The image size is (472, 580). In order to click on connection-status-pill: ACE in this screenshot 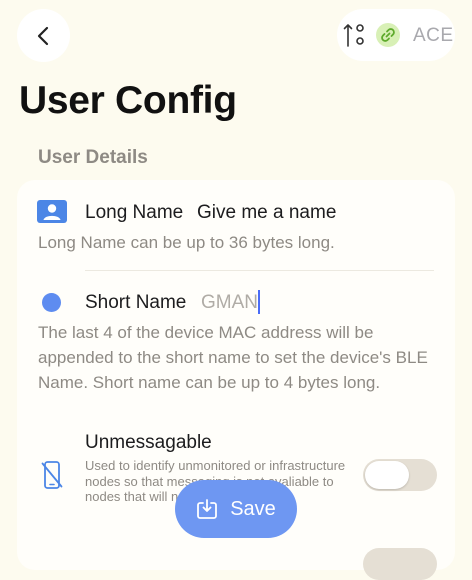, I will do `click(396, 35)`.